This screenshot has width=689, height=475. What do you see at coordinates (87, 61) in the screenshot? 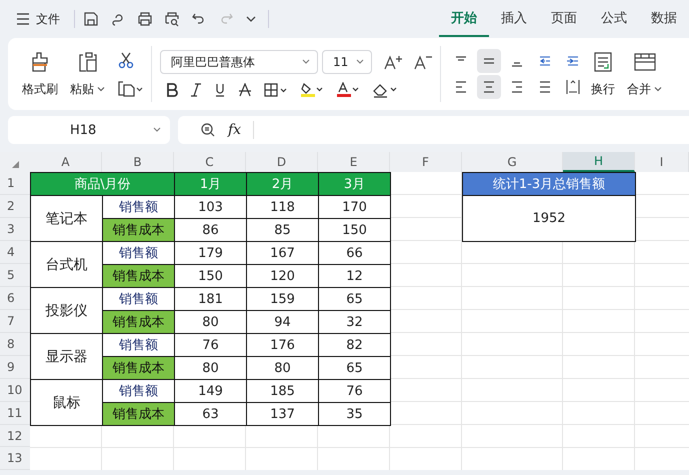
I see `clipboard-icon` at bounding box center [87, 61].